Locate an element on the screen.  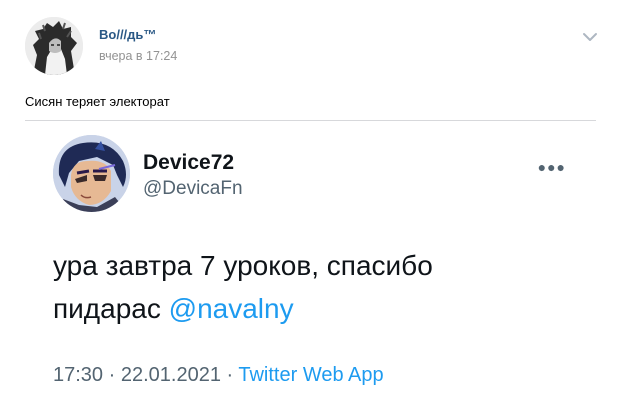
tweet-time: 17:30 is located at coordinates (78, 375).